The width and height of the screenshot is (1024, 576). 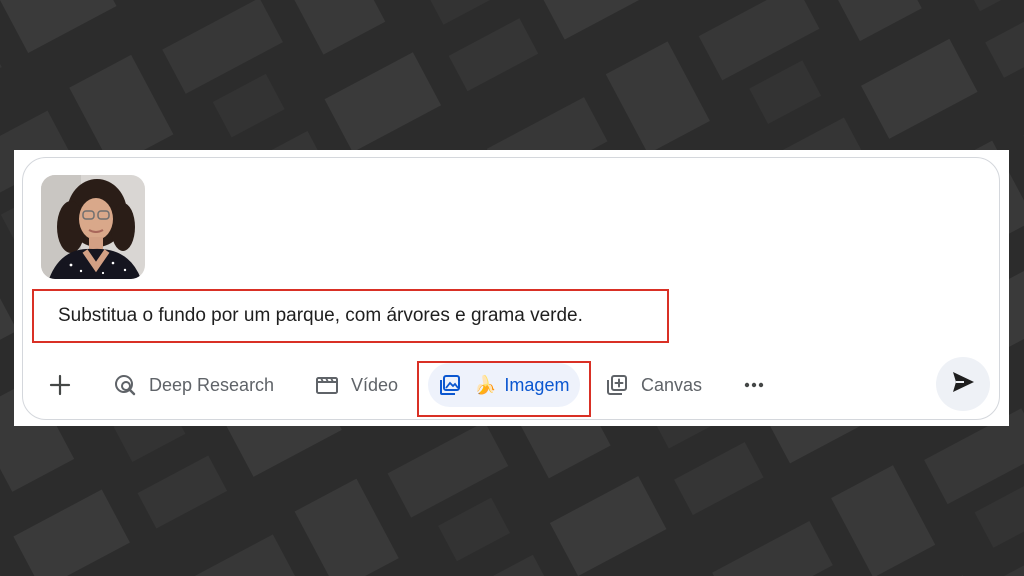 I want to click on clapperboard-icon, so click(x=327, y=385).